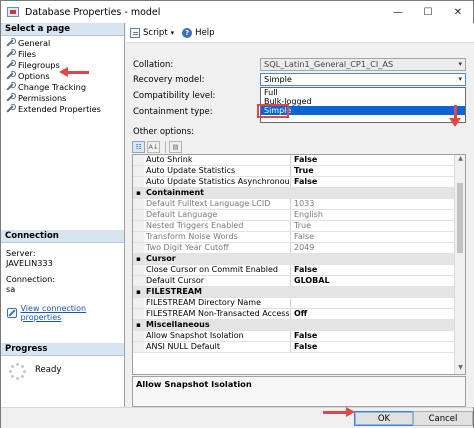  I want to click on scroll-down-icon: ▼, so click(460, 369).